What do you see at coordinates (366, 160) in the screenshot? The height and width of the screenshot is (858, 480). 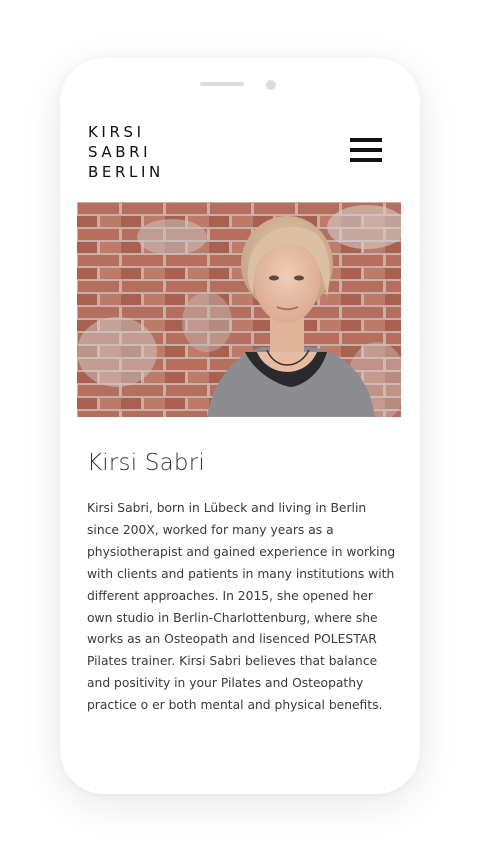 I see `menu-bar-bottom` at bounding box center [366, 160].